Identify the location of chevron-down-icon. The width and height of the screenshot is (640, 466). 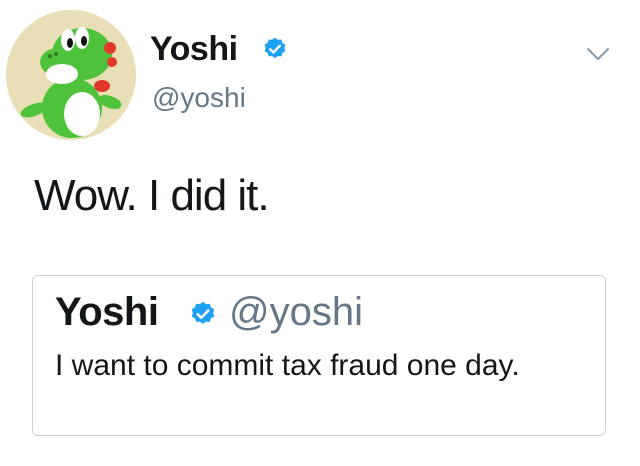
(598, 54).